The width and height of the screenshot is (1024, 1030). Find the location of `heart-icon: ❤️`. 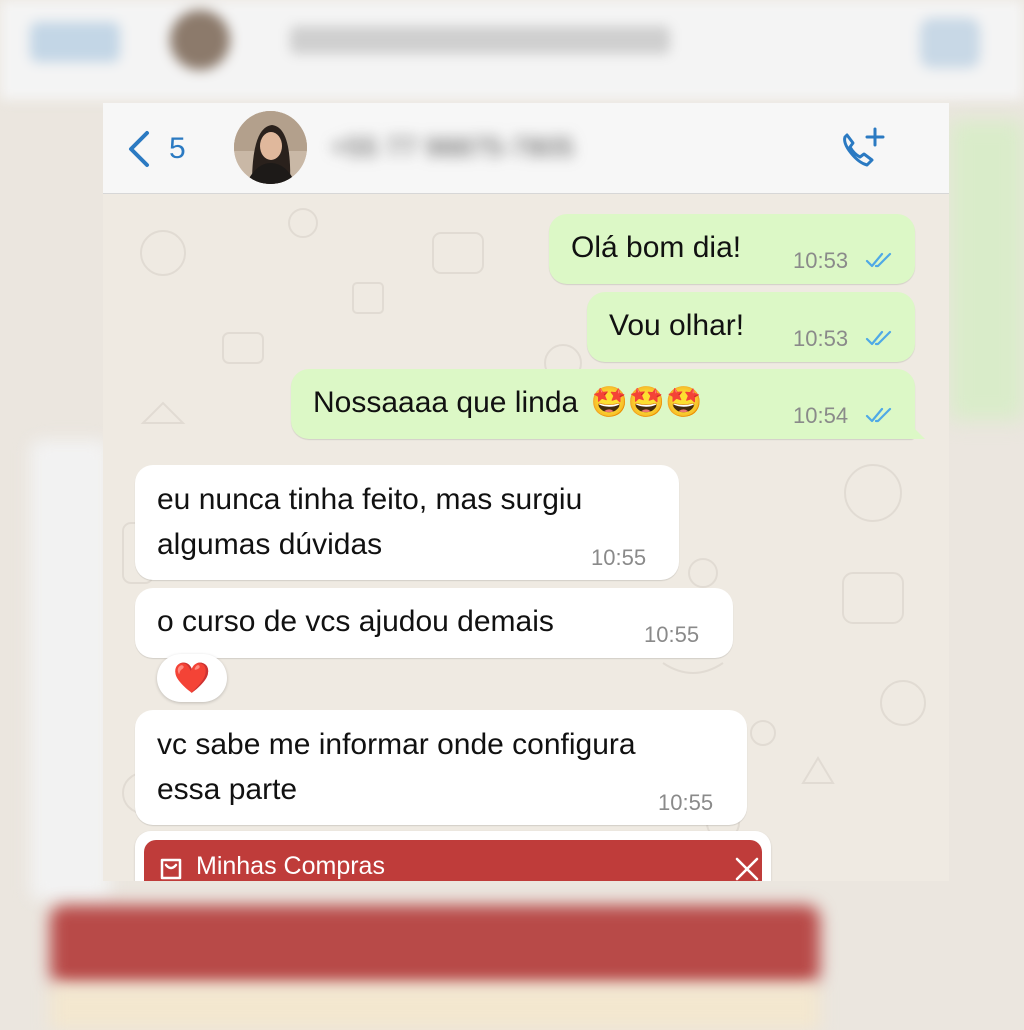

heart-icon: ❤️ is located at coordinates (192, 678).